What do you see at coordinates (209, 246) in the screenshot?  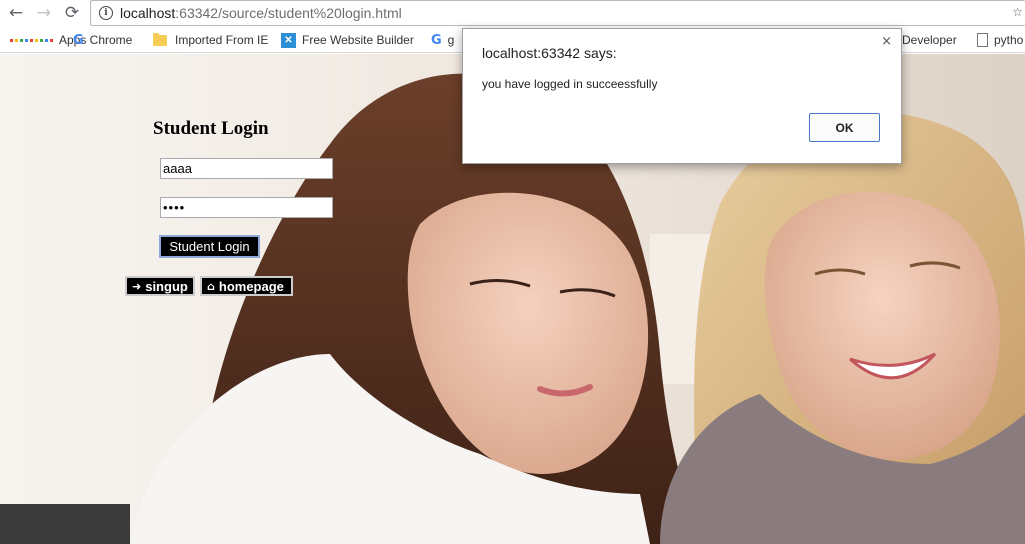 I see `student-login-button: Student Login` at bounding box center [209, 246].